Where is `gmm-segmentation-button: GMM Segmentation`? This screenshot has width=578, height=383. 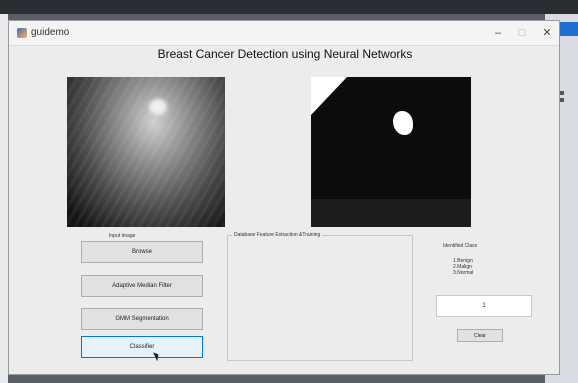
gmm-segmentation-button: GMM Segmentation is located at coordinates (142, 319).